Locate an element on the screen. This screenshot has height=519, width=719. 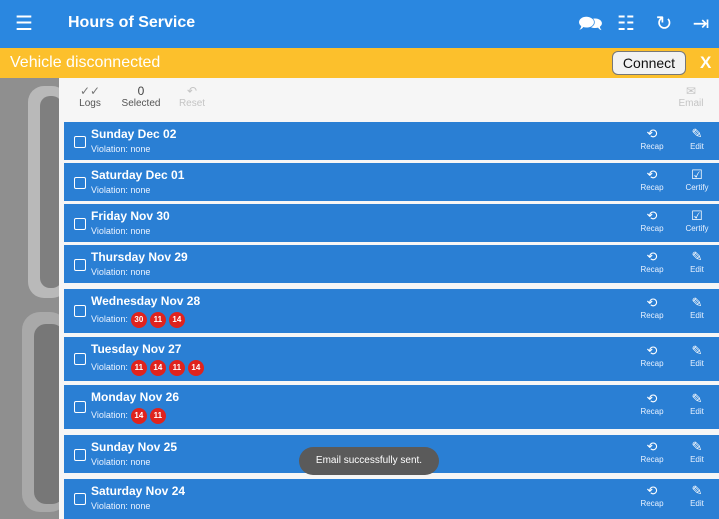
row-violation: Violation: 11 14 11 14 is located at coordinates (147, 367).